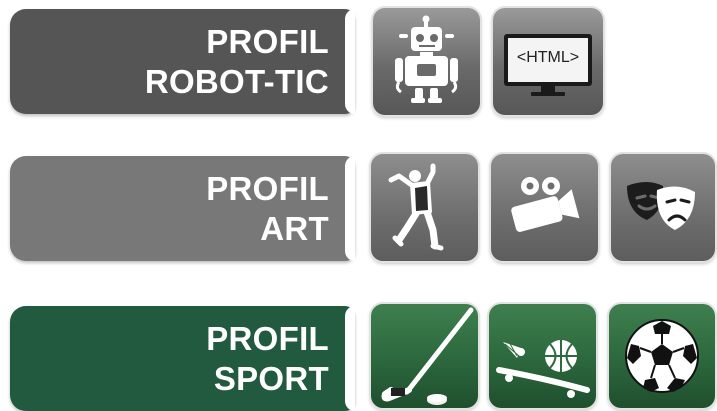 The width and height of the screenshot is (717, 411). Describe the element at coordinates (416, 207) in the screenshot. I see `dancer-icon` at that location.